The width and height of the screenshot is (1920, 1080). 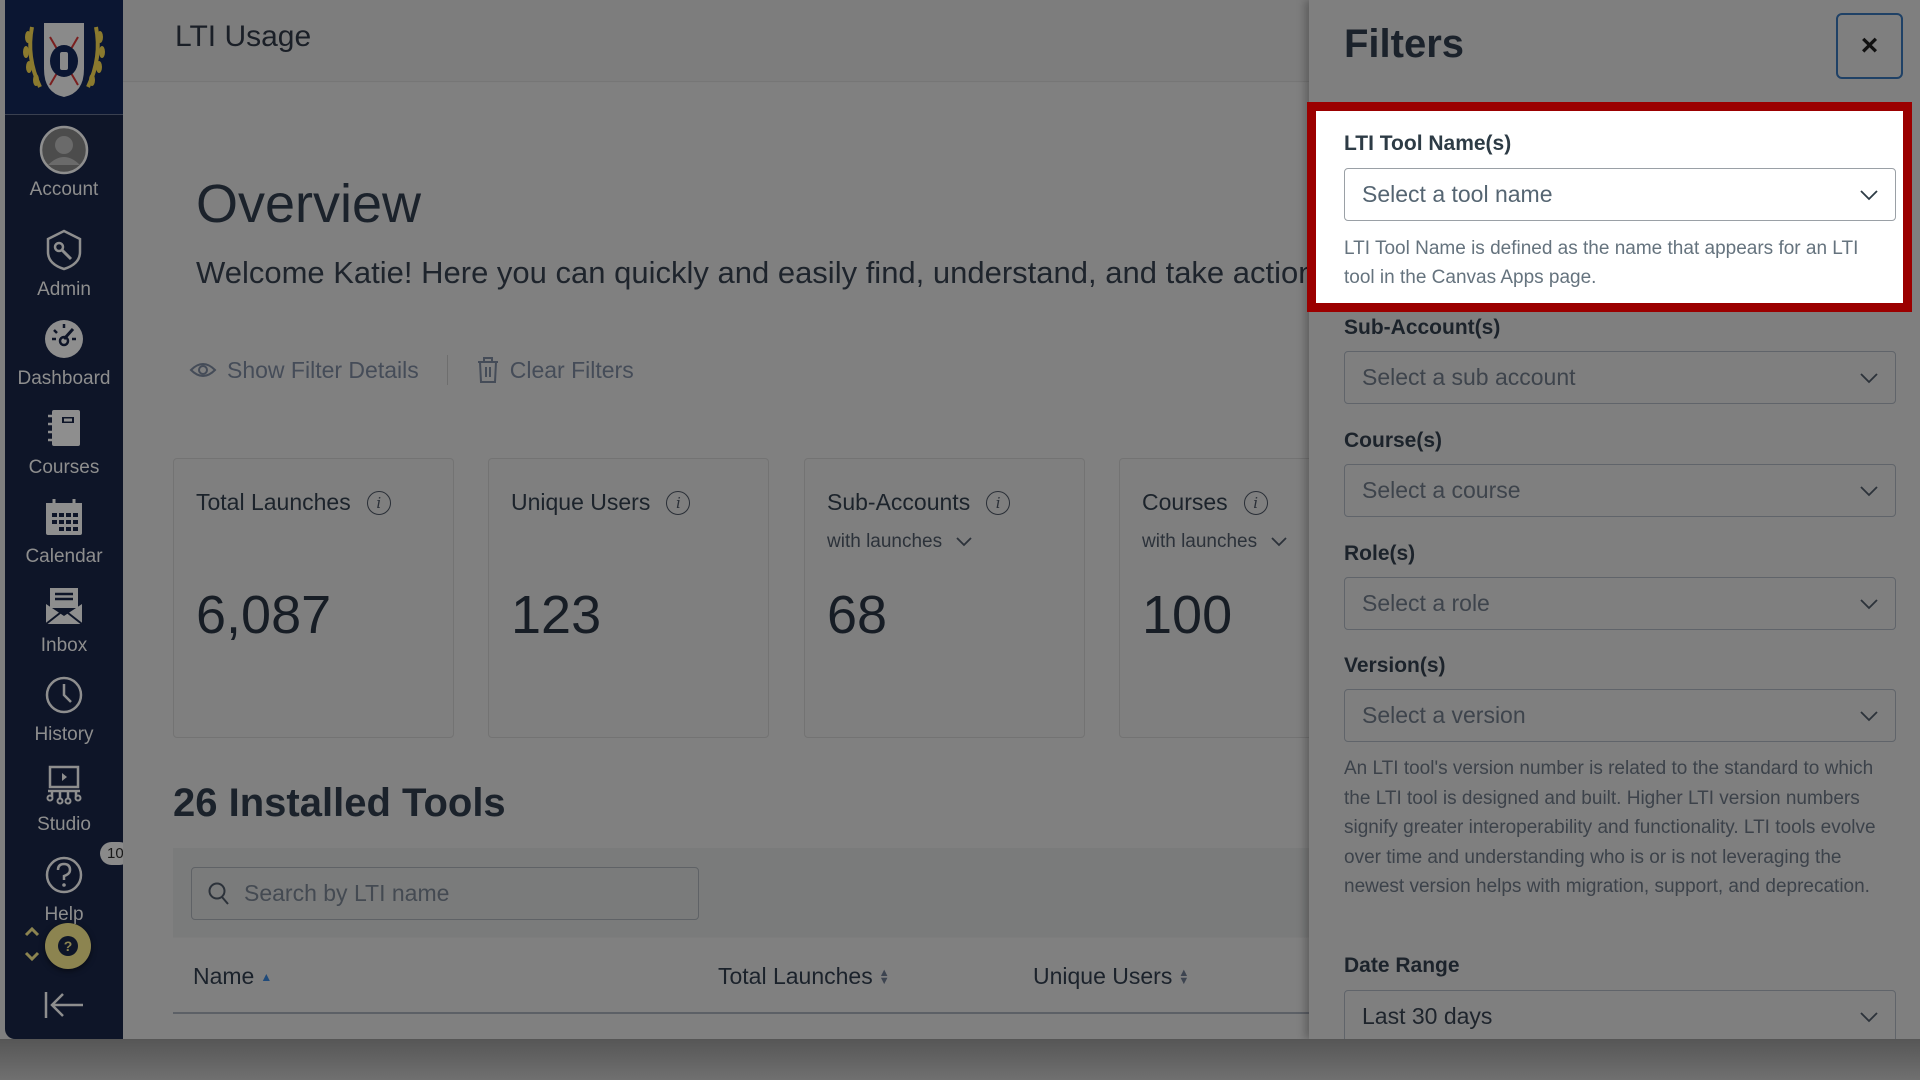 What do you see at coordinates (1187, 615) in the screenshot?
I see `card-value: 100` at bounding box center [1187, 615].